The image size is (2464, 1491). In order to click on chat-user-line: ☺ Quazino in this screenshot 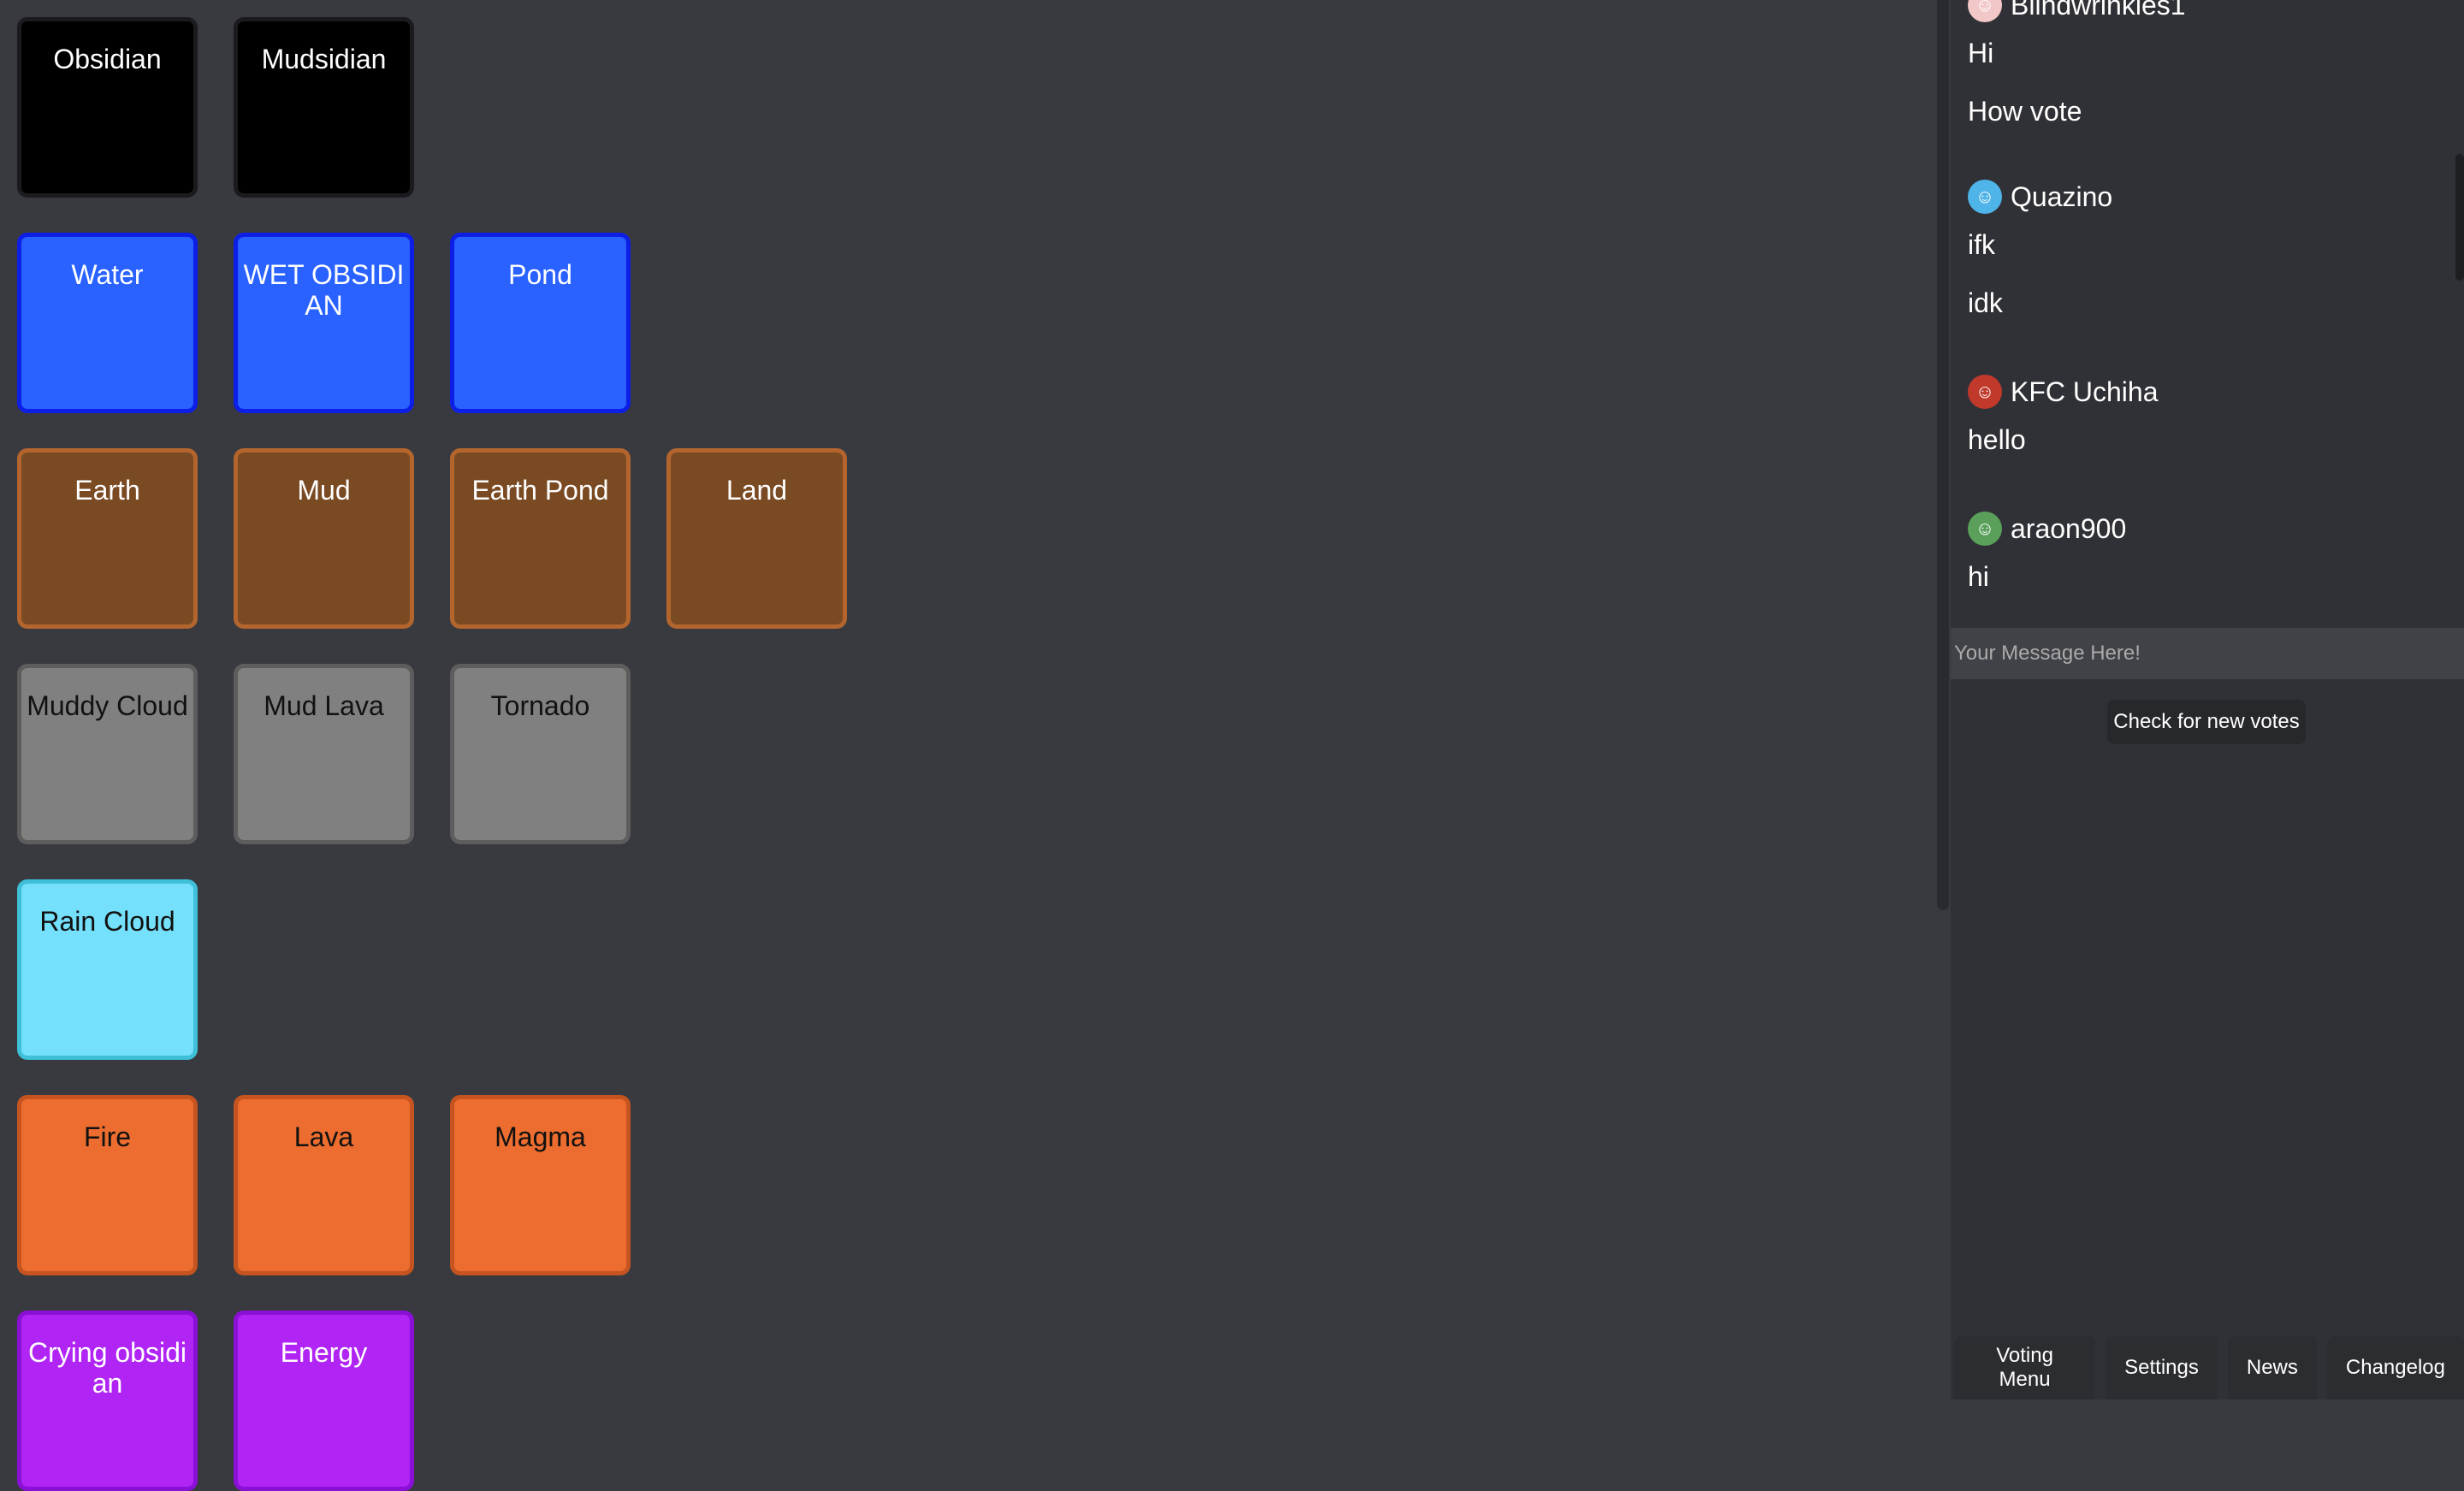, I will do `click(2040, 197)`.